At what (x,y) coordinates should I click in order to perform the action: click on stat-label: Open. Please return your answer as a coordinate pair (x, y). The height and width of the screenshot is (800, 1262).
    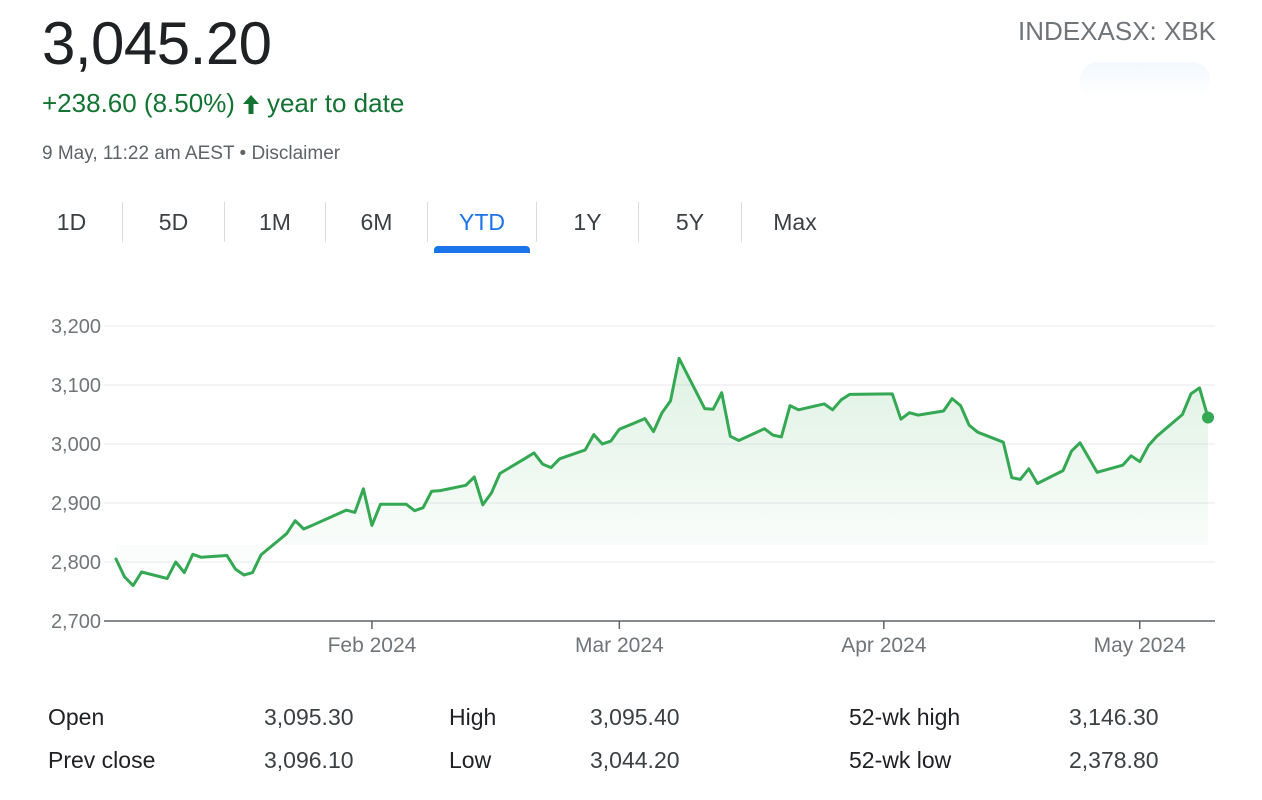
    Looking at the image, I should click on (76, 717).